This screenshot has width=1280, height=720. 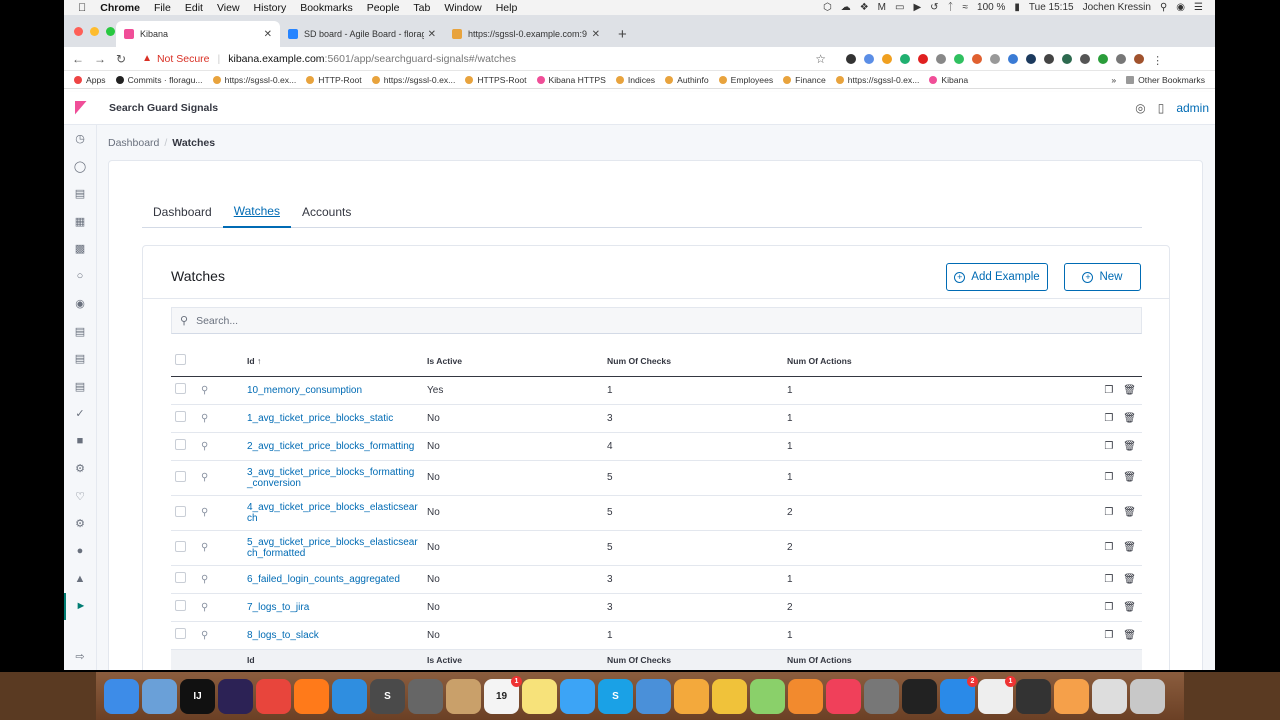 I want to click on user-icon: ●, so click(x=80, y=552).